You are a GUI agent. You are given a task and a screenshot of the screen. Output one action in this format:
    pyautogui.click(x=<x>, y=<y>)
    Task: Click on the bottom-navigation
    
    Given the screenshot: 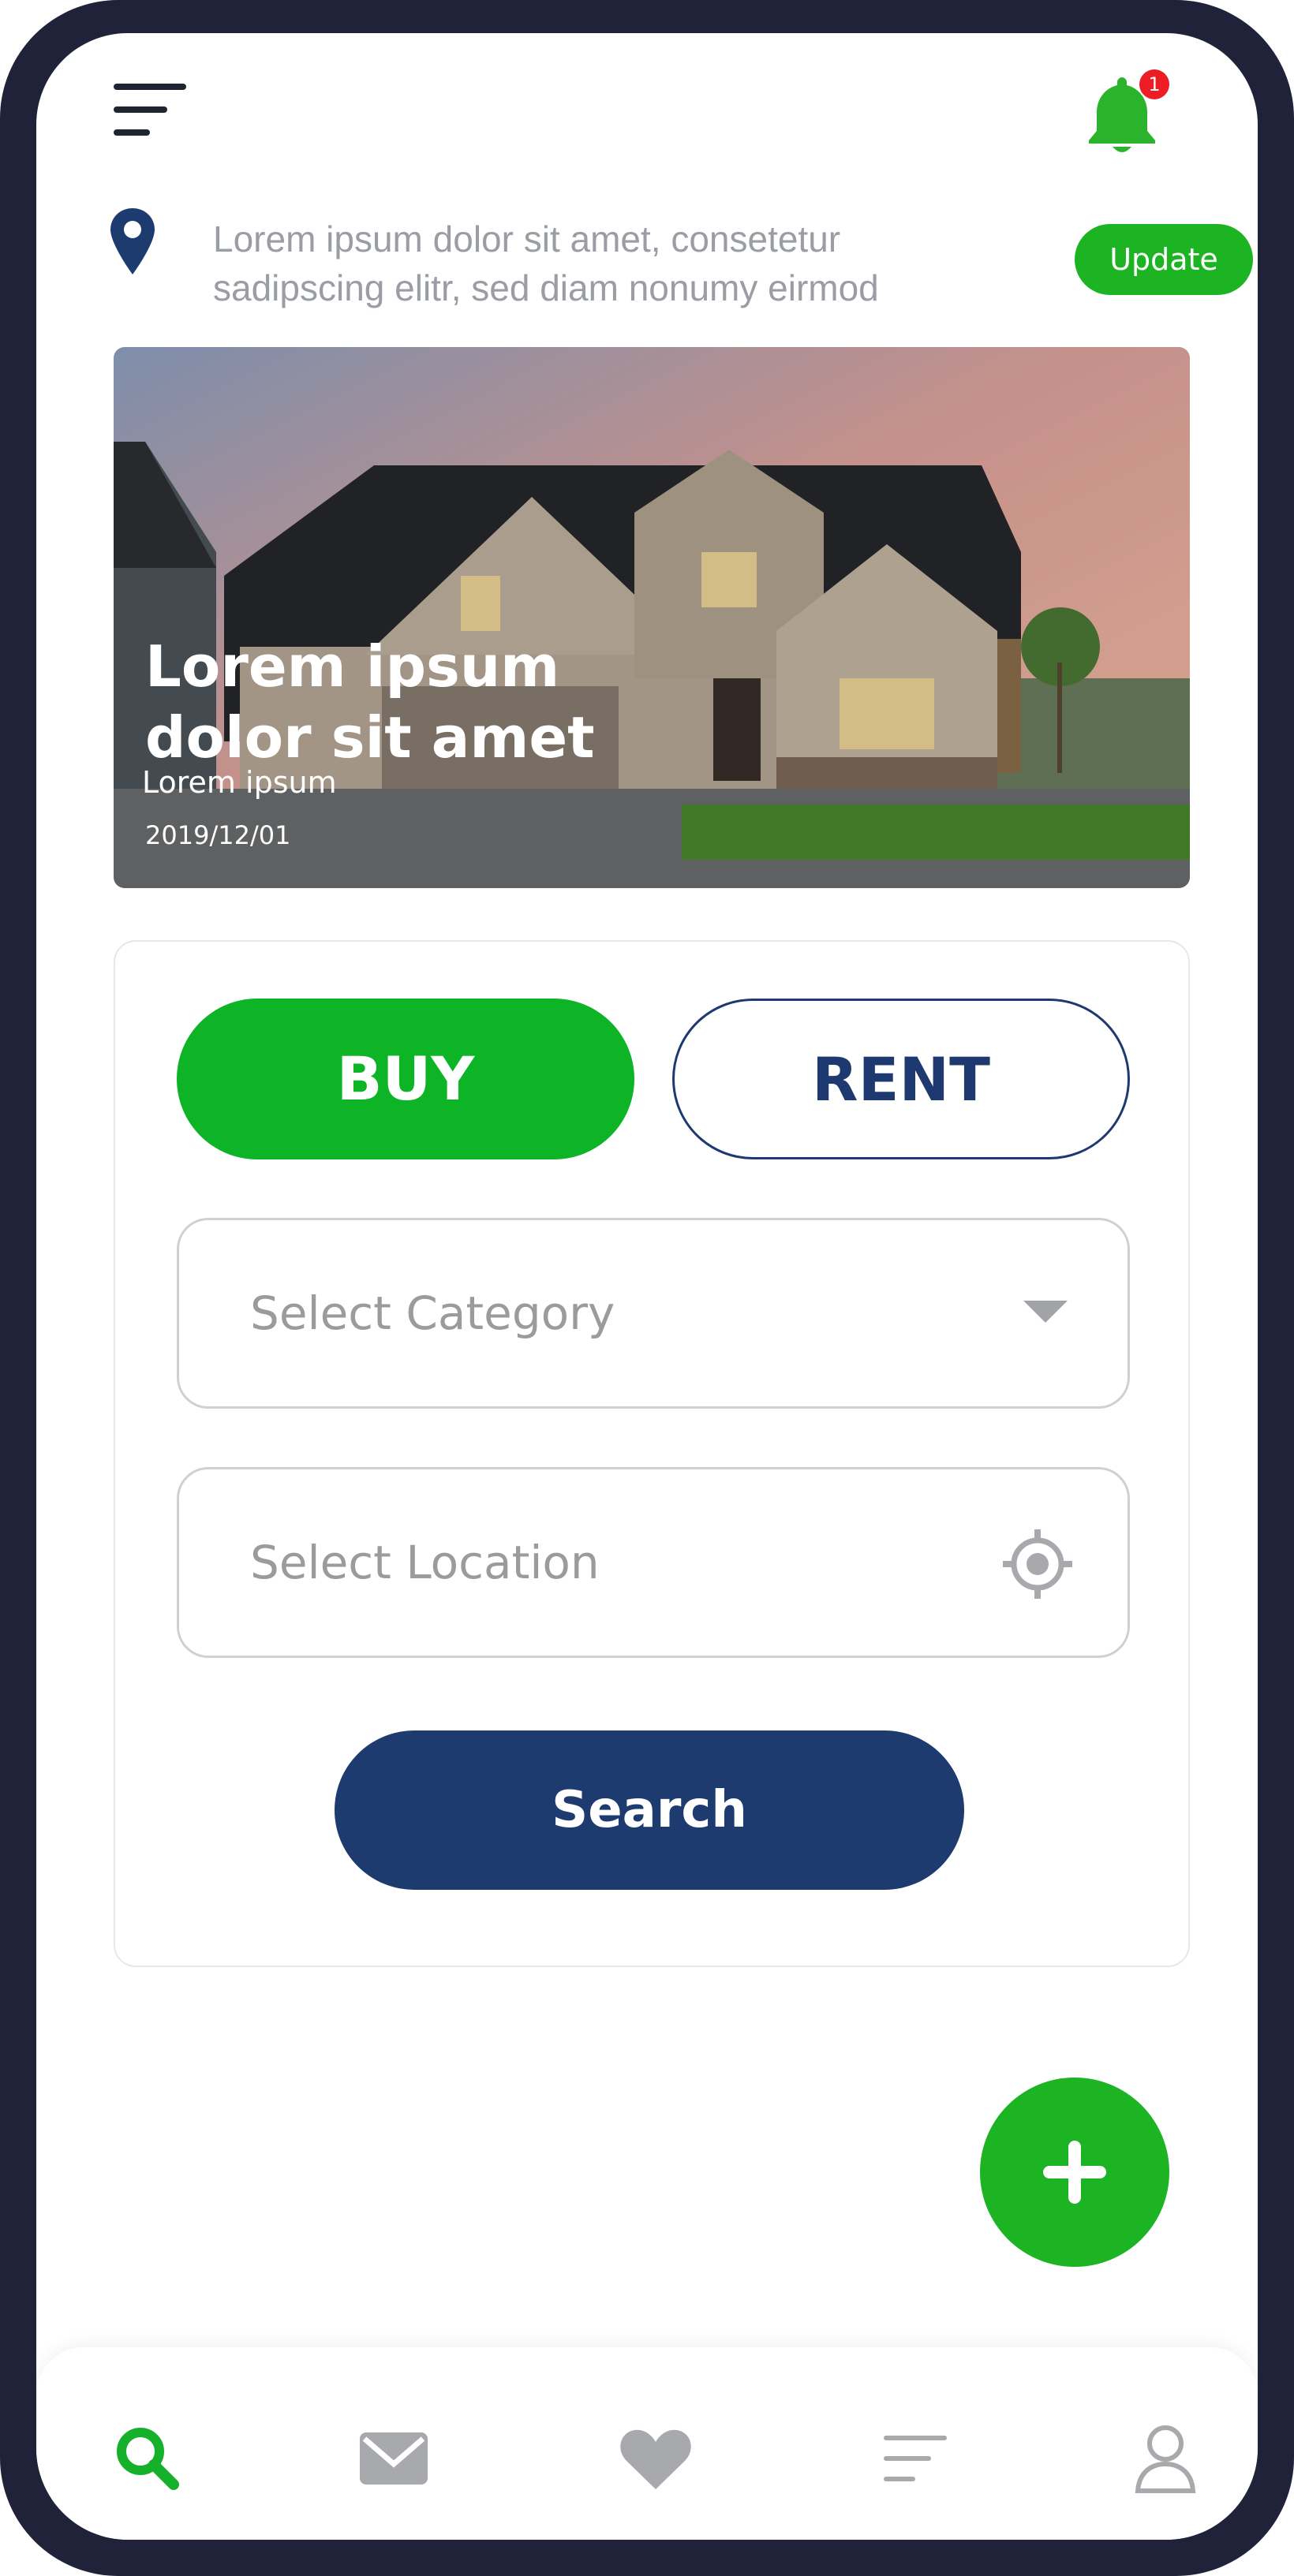 What is the action you would take?
    pyautogui.click(x=647, y=2443)
    